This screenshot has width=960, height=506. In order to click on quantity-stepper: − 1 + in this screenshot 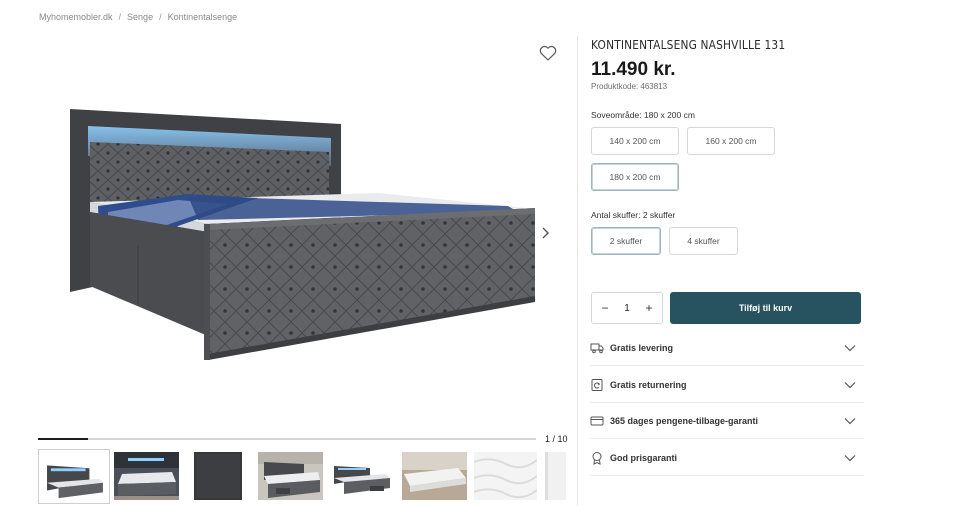, I will do `click(627, 308)`.